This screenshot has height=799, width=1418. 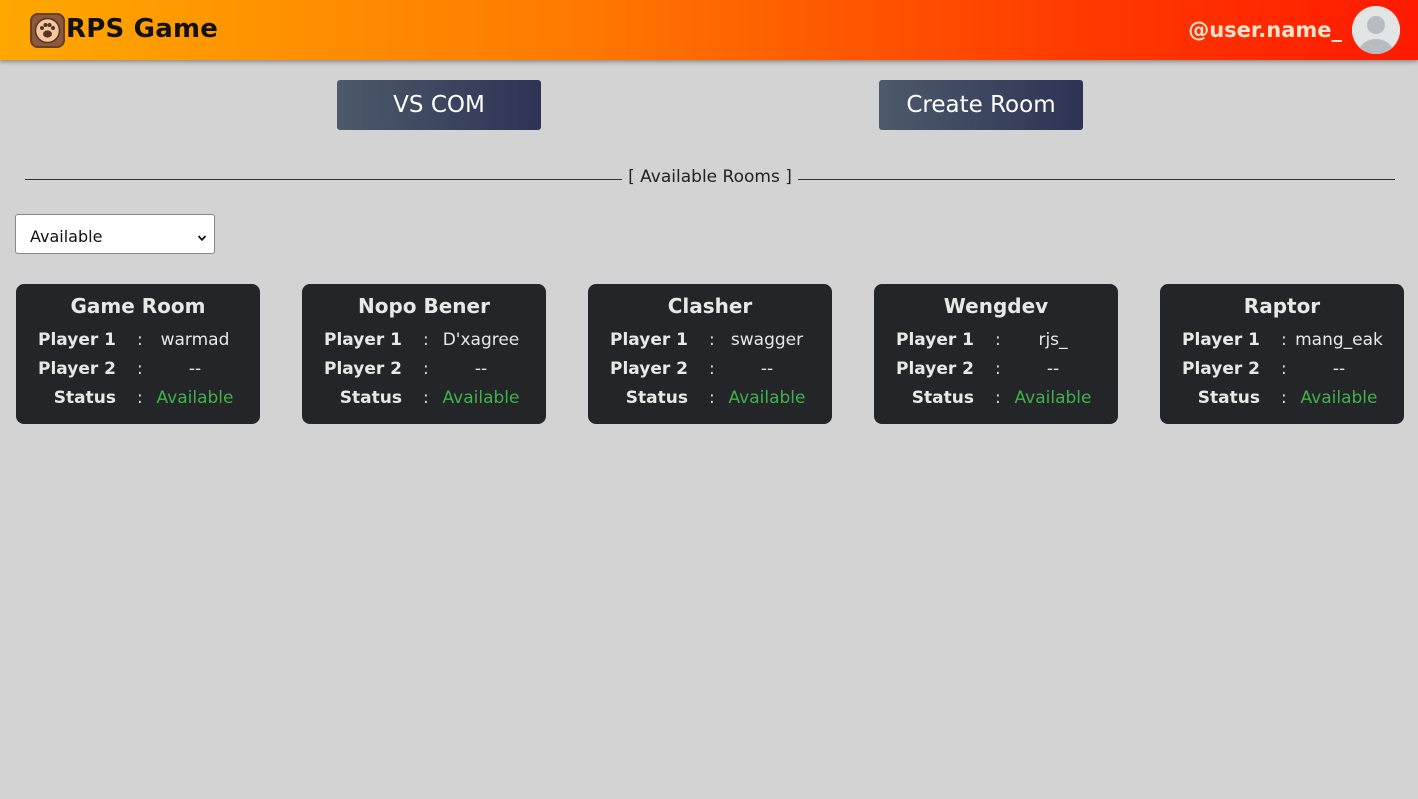 What do you see at coordinates (1376, 30) in the screenshot?
I see `user-avatar-icon` at bounding box center [1376, 30].